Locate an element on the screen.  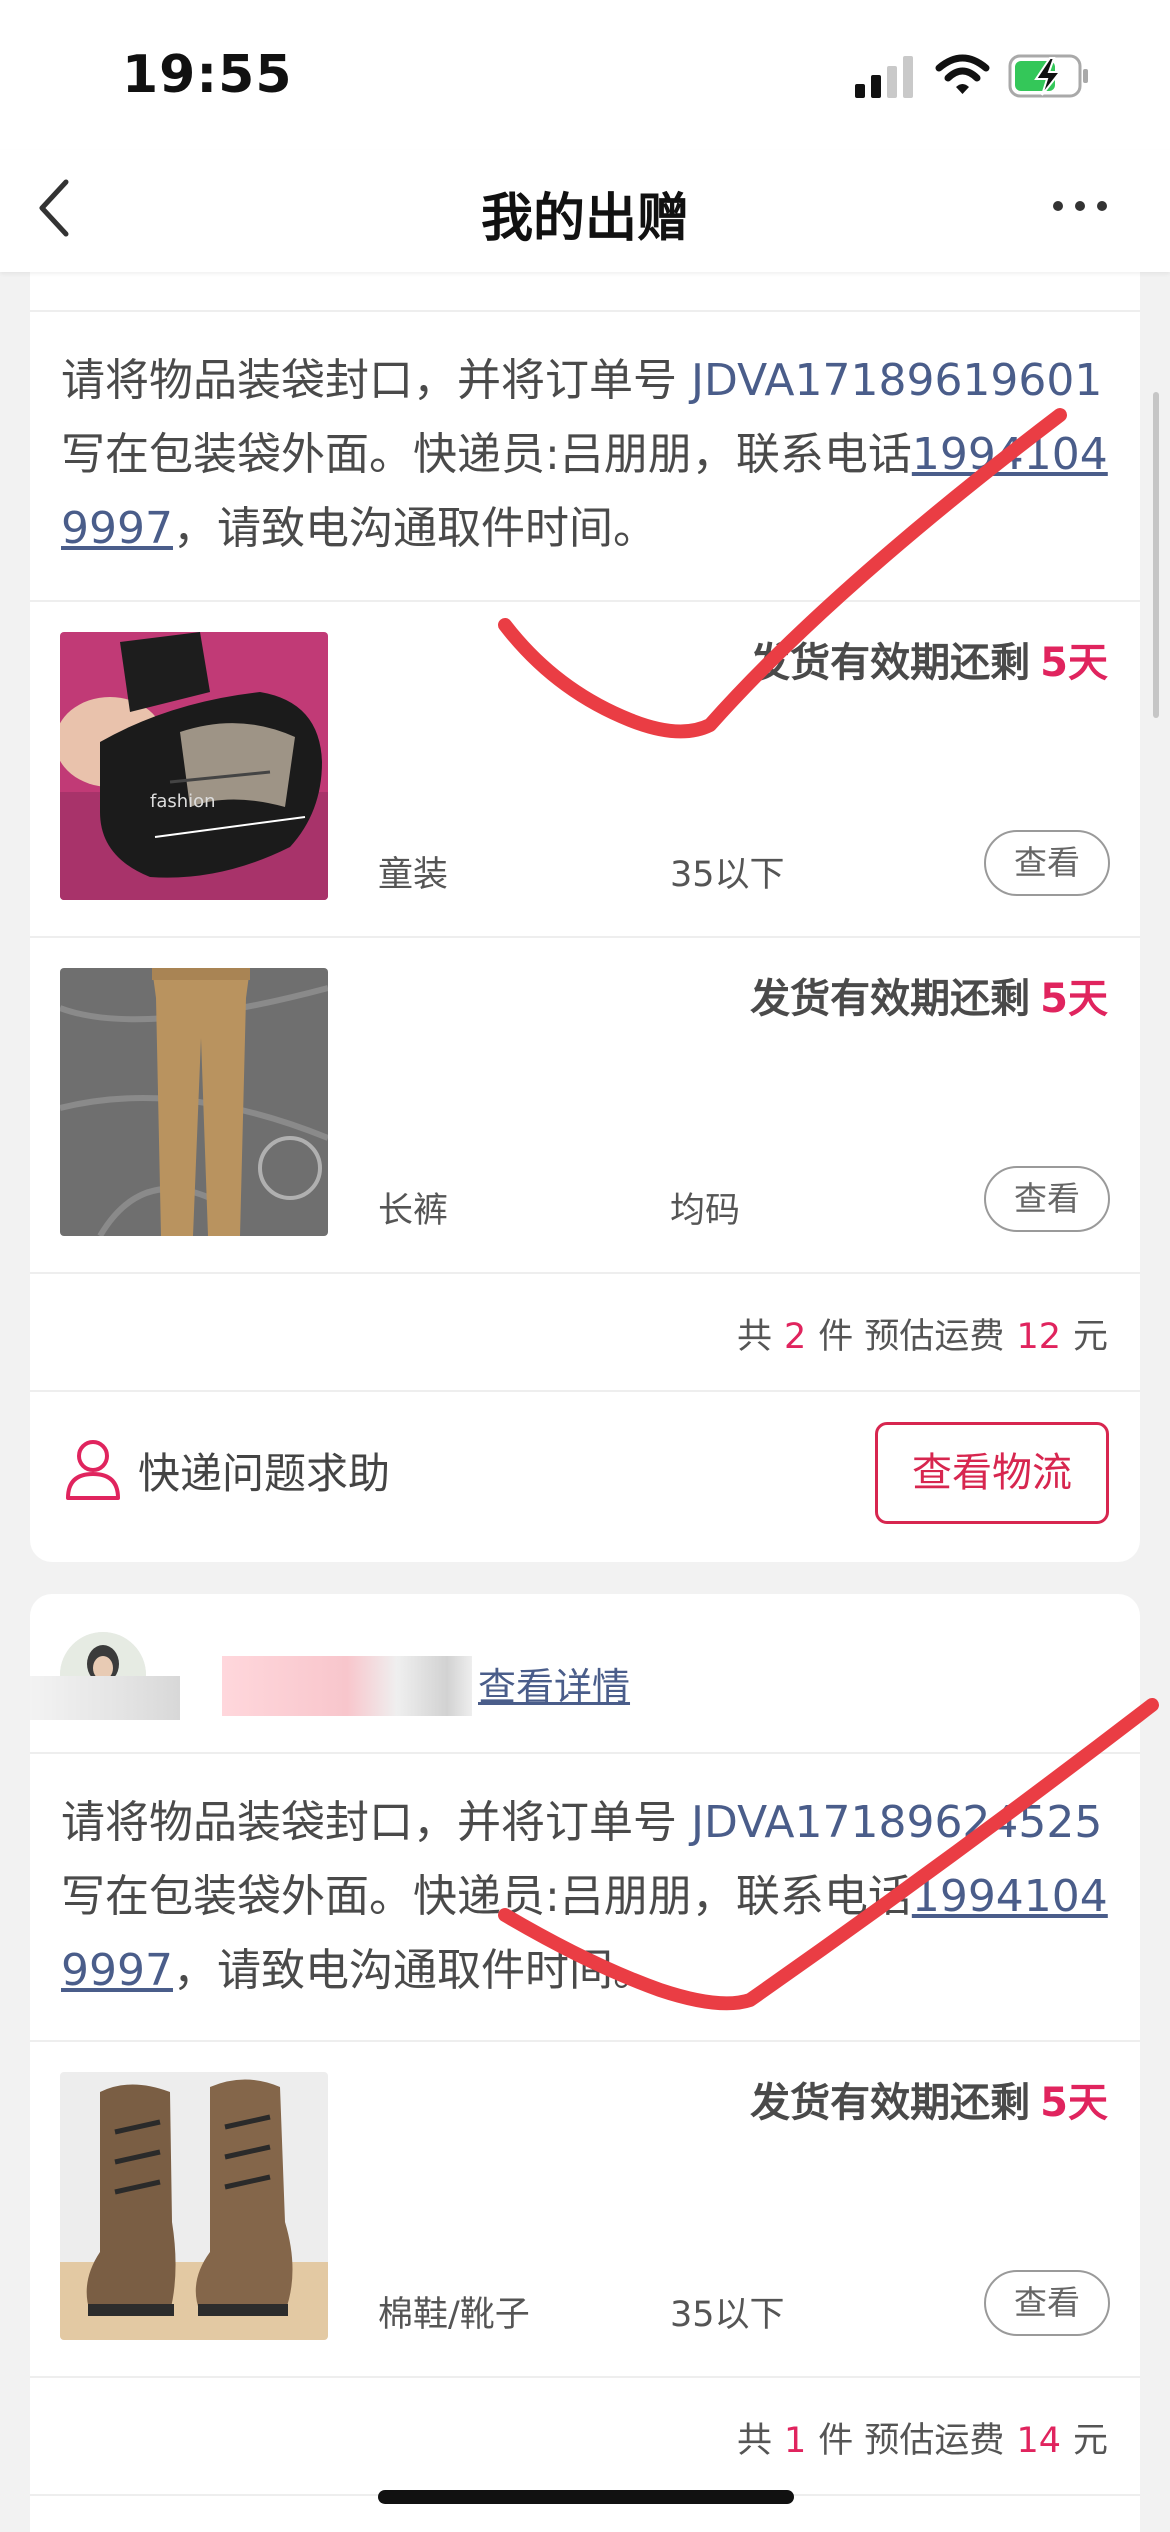
item-category: 长裤 is located at coordinates (413, 1211).